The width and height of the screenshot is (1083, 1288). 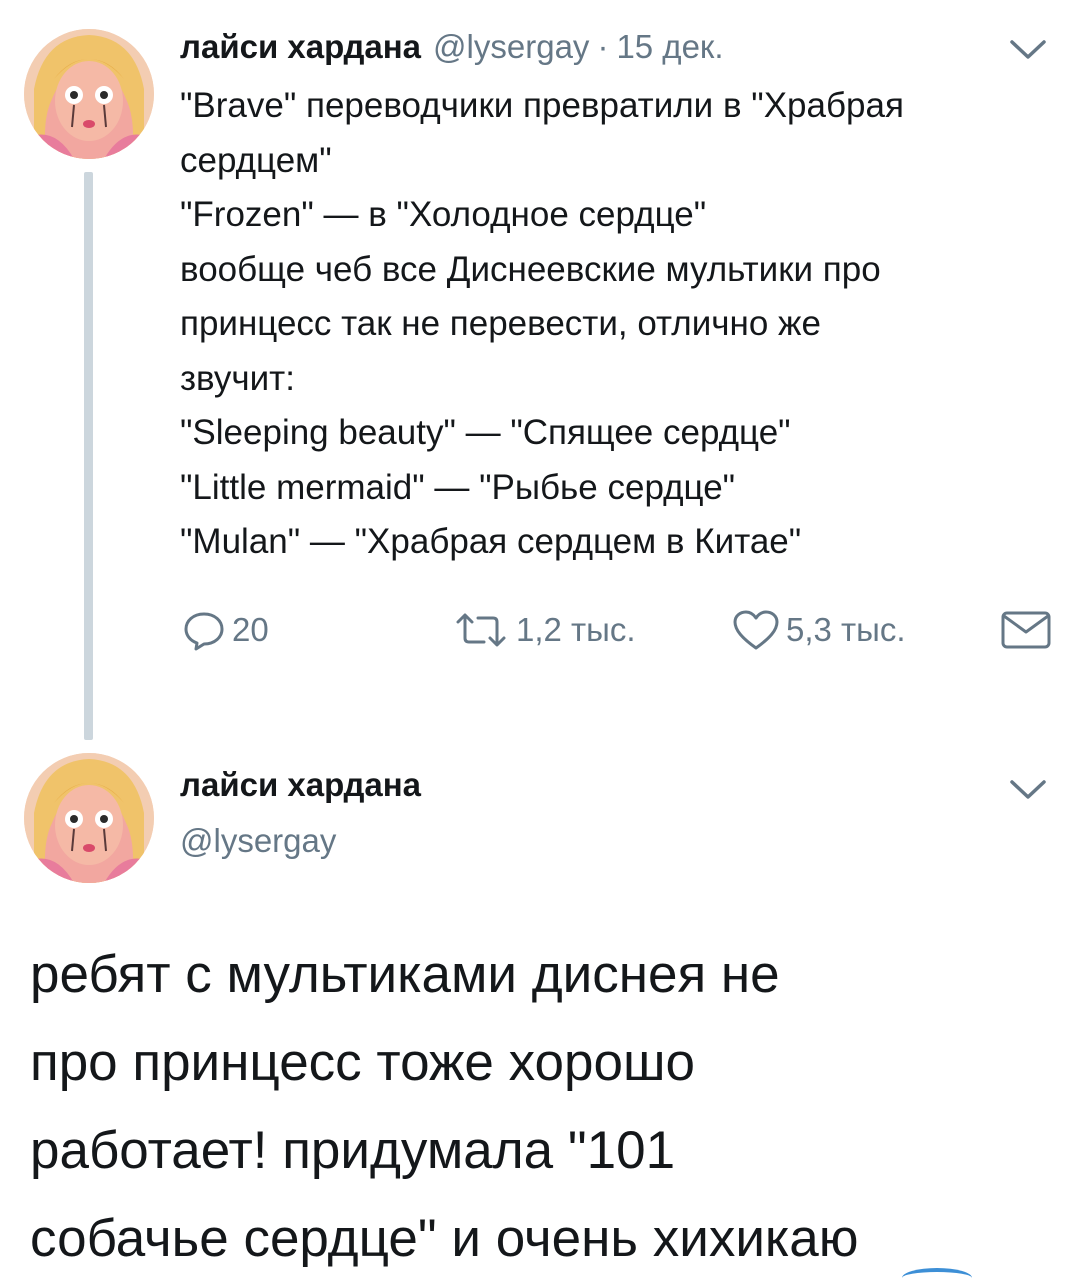 I want to click on heart-icon, so click(x=756, y=630).